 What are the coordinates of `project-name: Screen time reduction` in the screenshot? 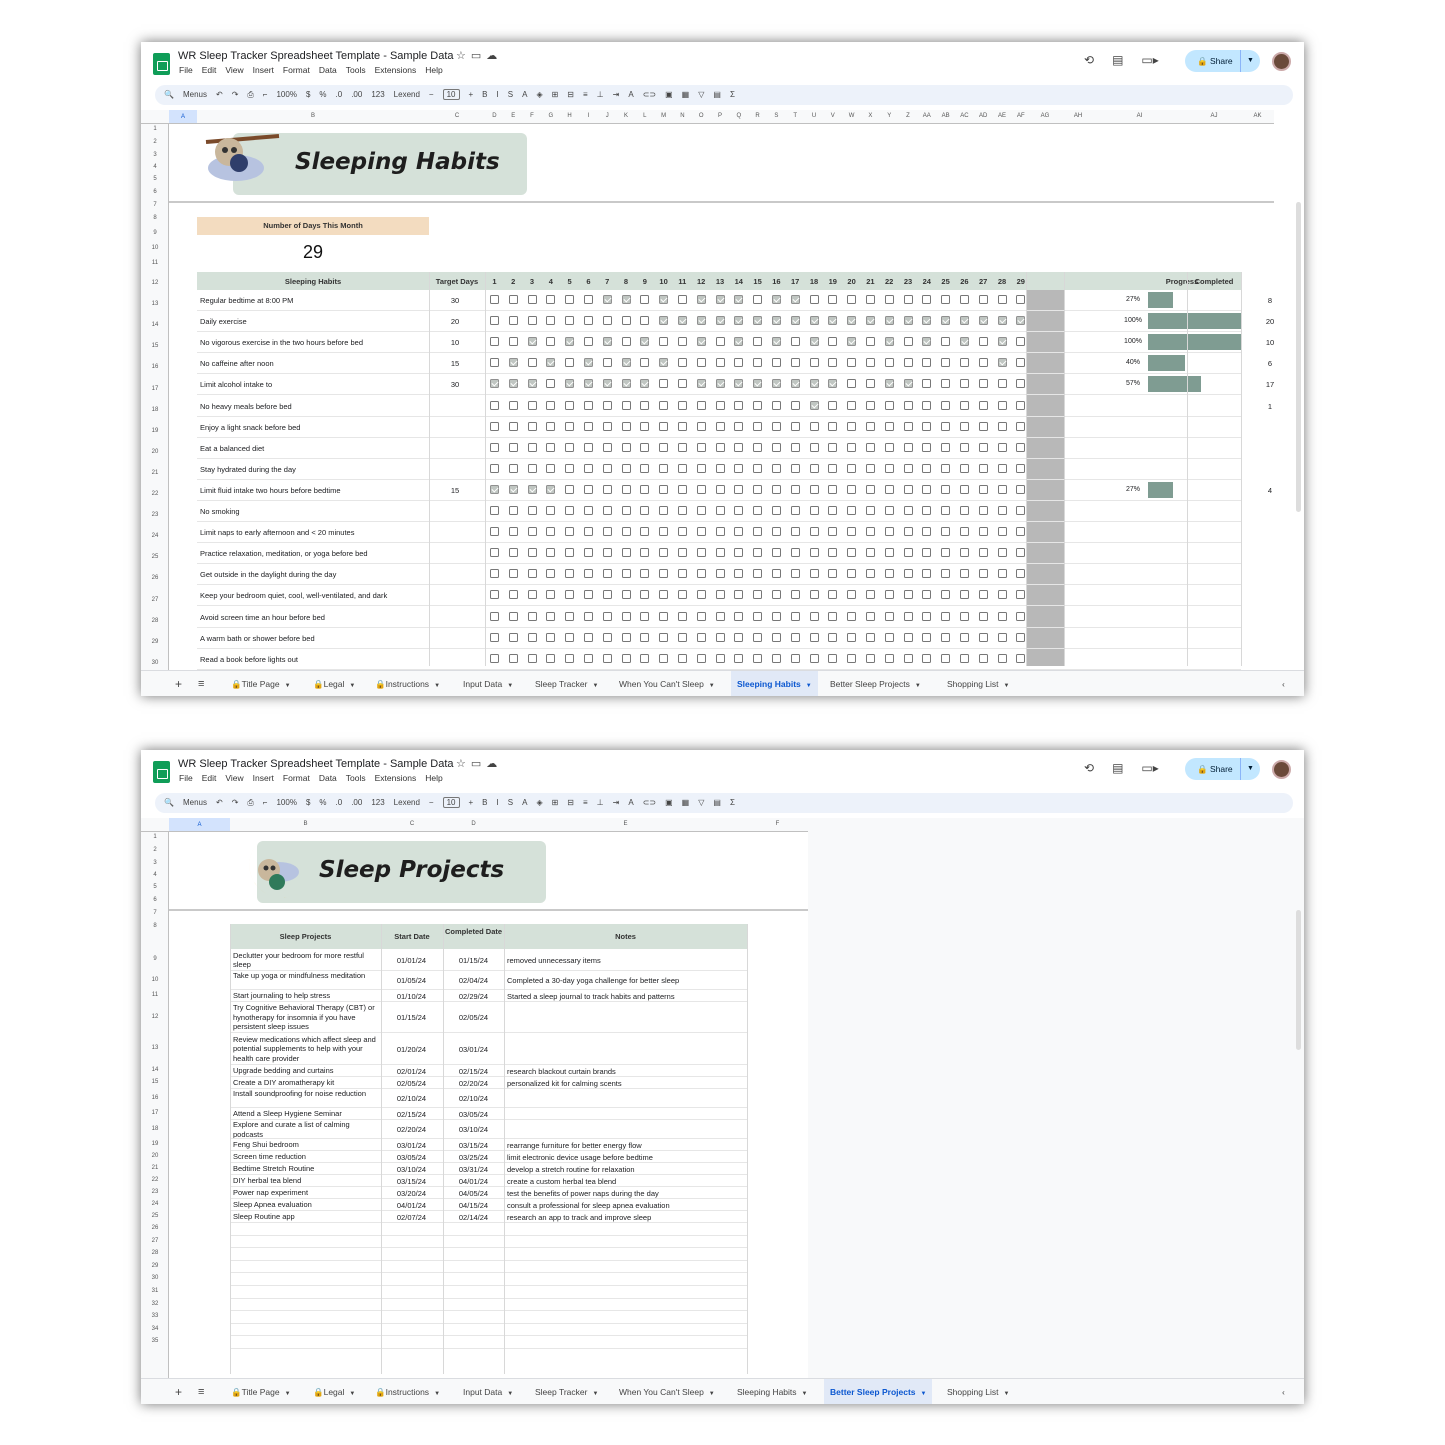 It's located at (306, 1157).